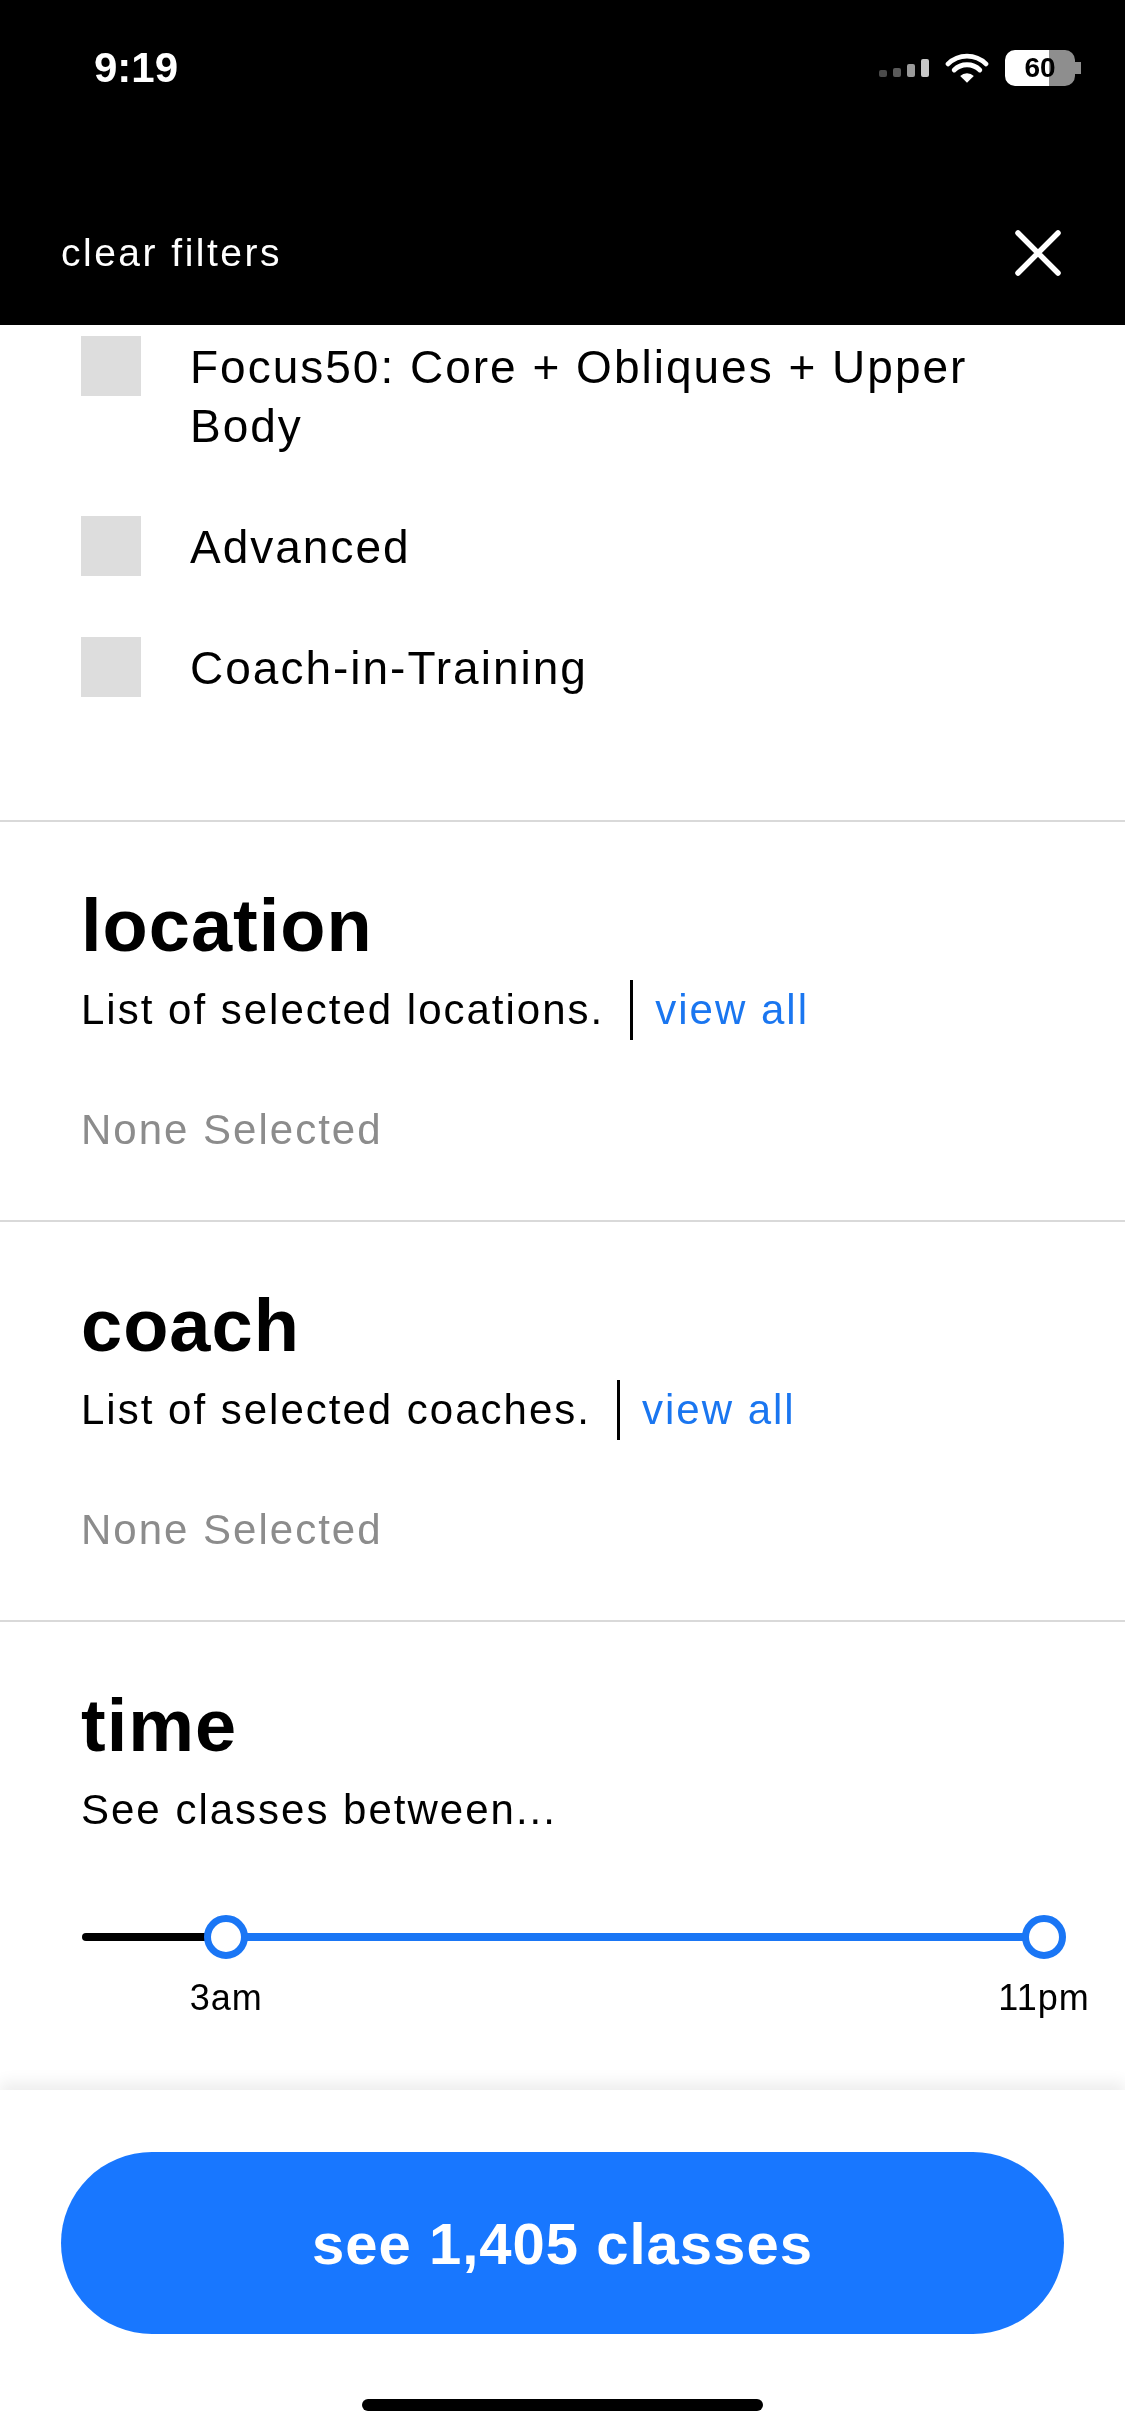 The height and width of the screenshot is (2436, 1125). What do you see at coordinates (336, 1410) in the screenshot?
I see `section-description: List of selected coaches.` at bounding box center [336, 1410].